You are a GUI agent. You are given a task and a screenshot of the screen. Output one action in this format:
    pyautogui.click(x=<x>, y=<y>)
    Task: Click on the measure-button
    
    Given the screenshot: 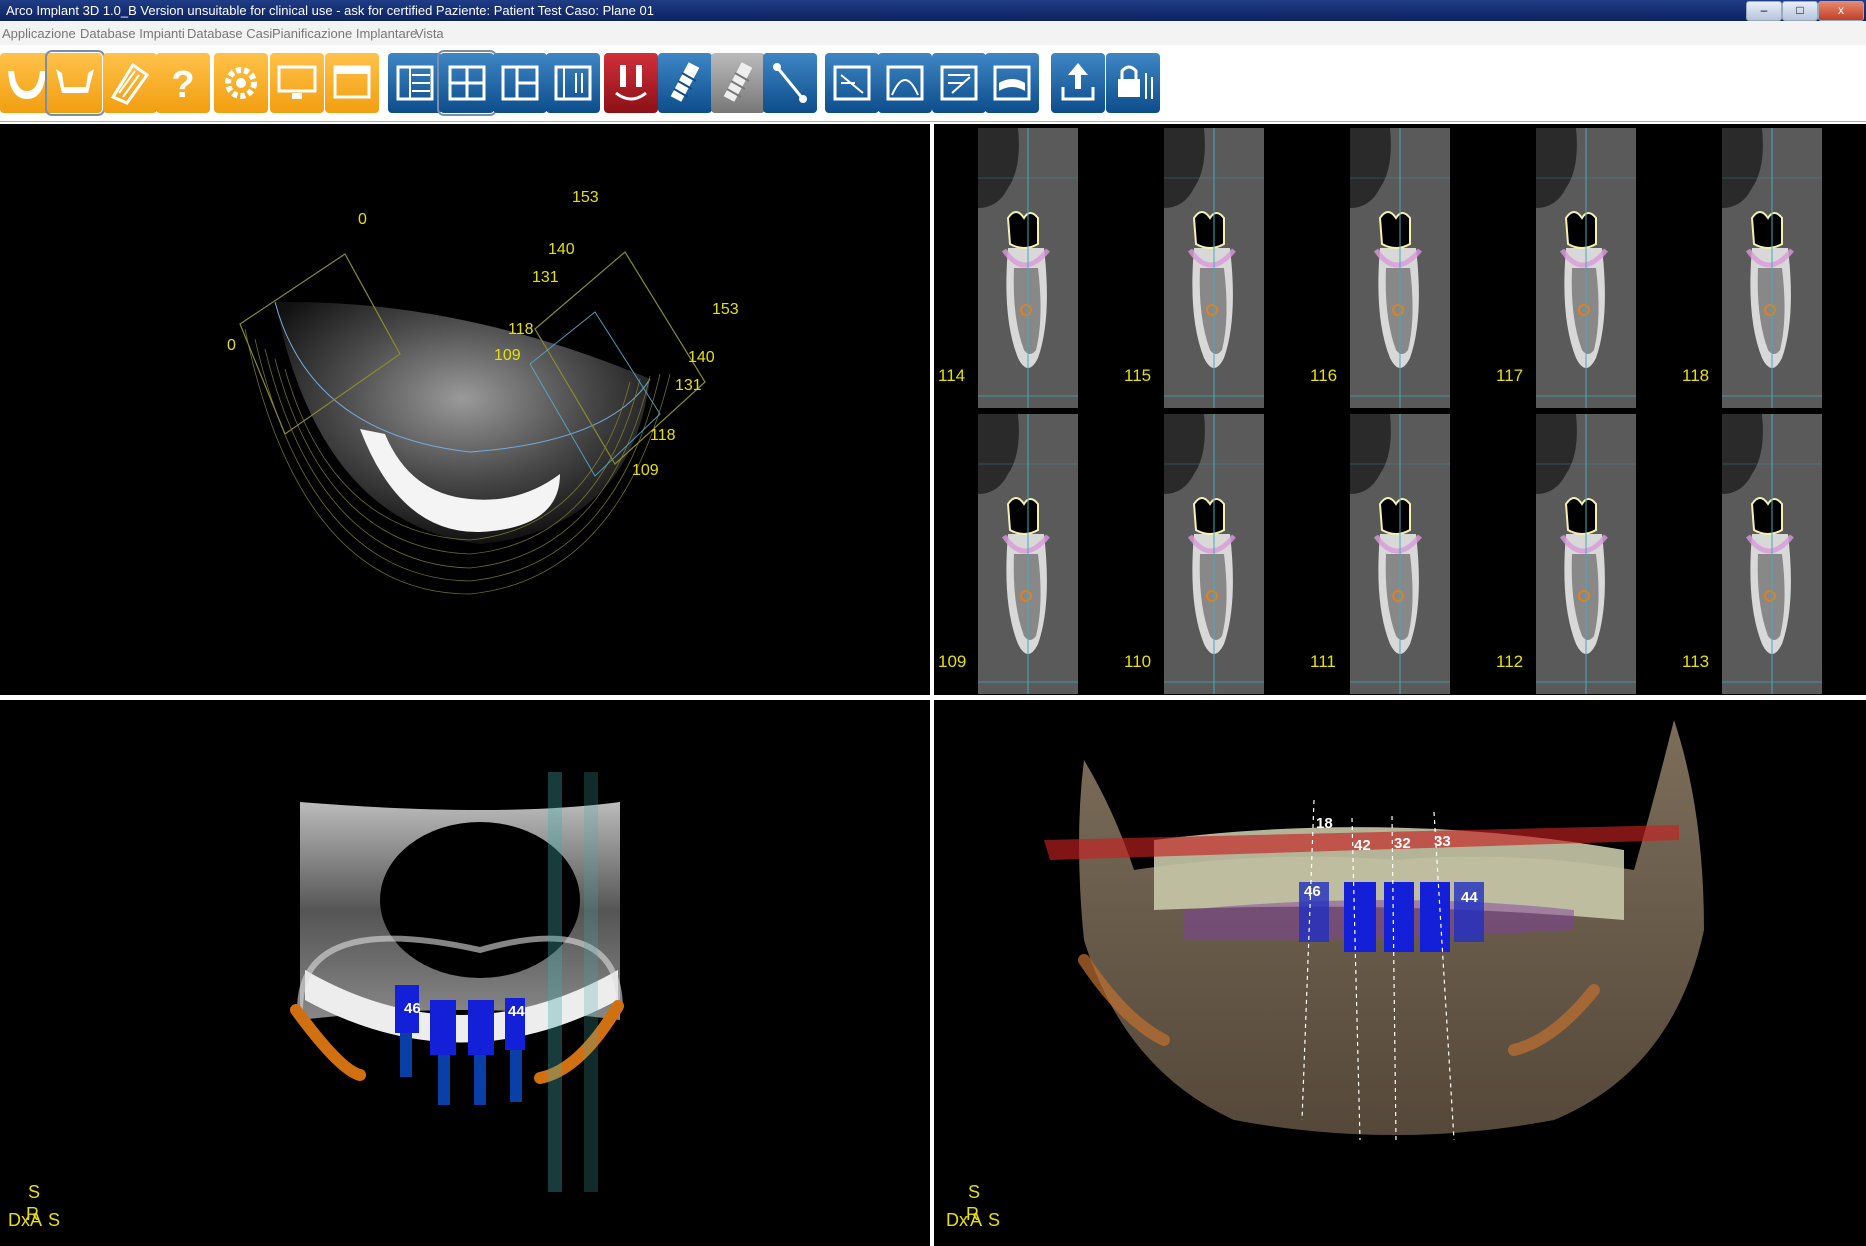 What is the action you would take?
    pyautogui.click(x=790, y=83)
    